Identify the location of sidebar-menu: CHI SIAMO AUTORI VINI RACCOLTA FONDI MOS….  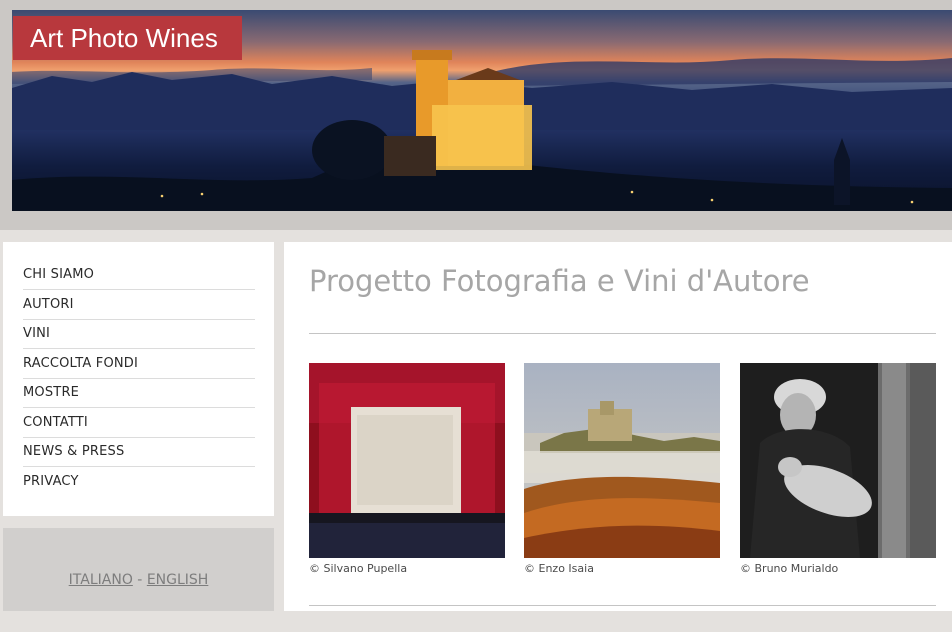
(138, 379).